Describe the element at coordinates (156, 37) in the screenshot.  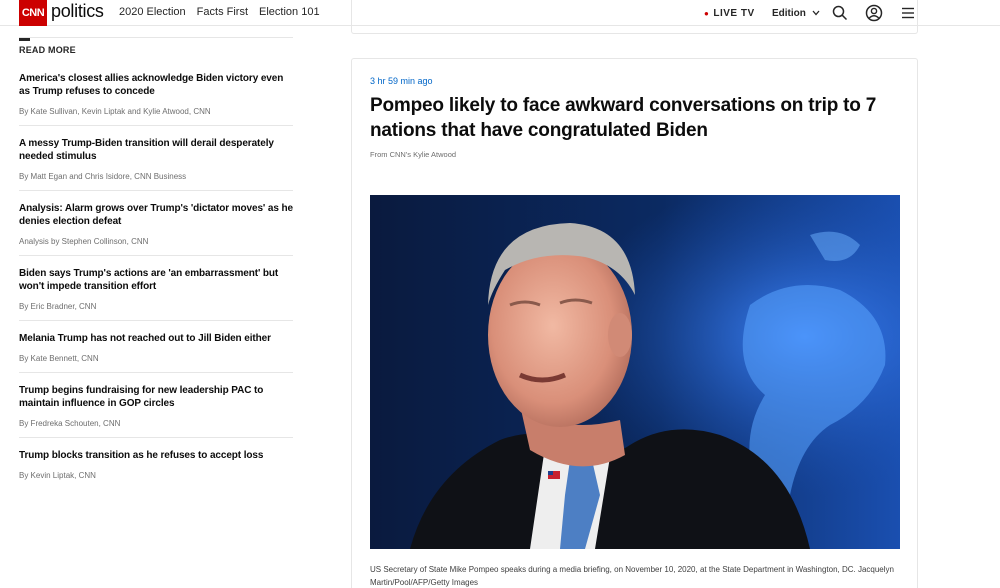
I see `divider` at that location.